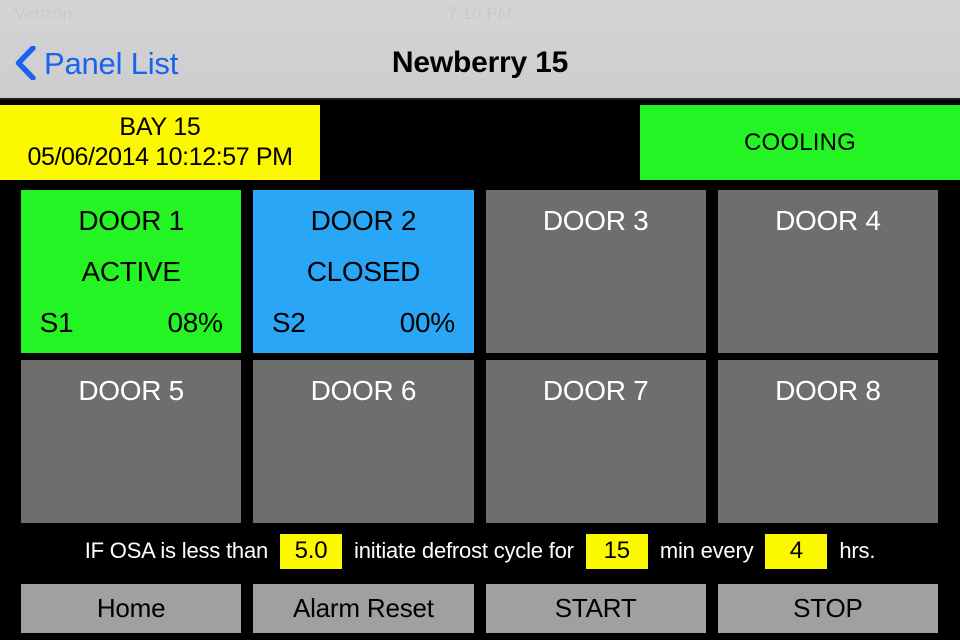 The width and height of the screenshot is (960, 640). Describe the element at coordinates (131, 390) in the screenshot. I see `door-title: DOOR 5` at that location.